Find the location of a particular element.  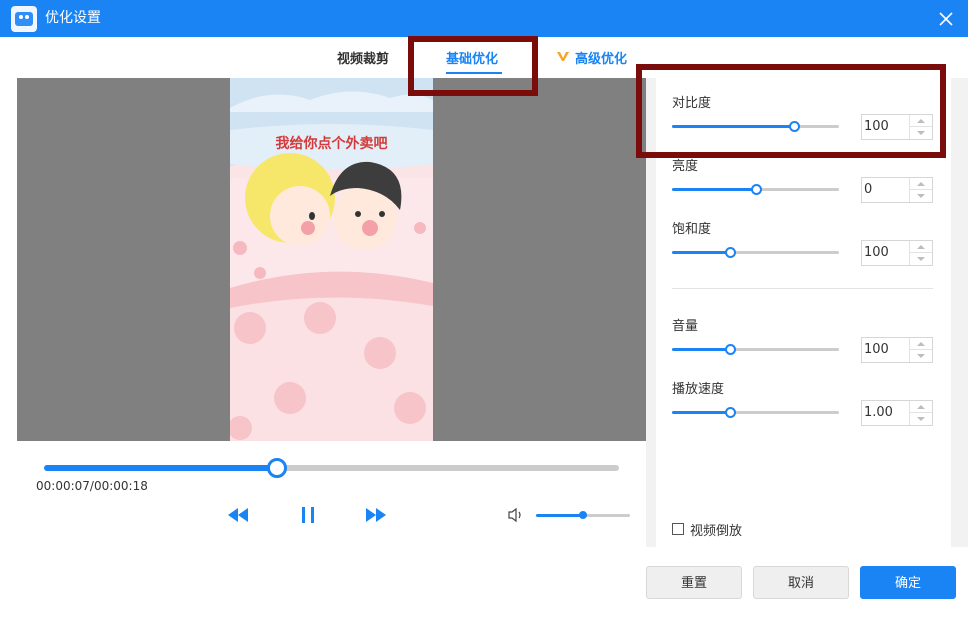

brightness-label: 亮度 is located at coordinates (685, 166).